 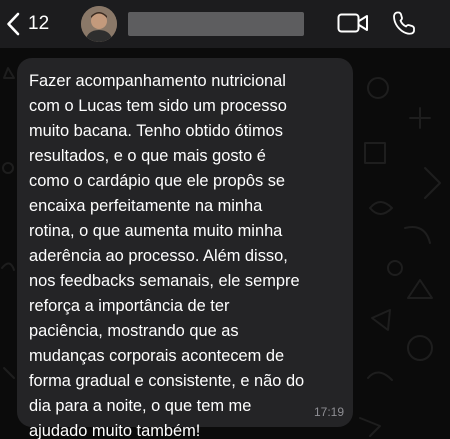 I want to click on chat-header: 12, so click(x=225, y=24).